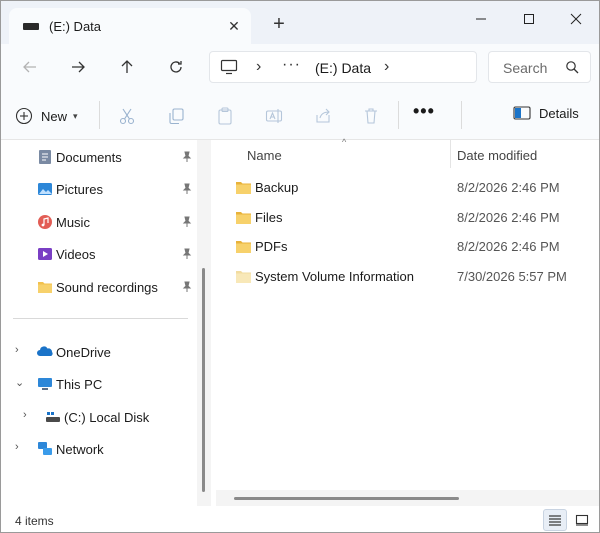 The width and height of the screenshot is (600, 533). Describe the element at coordinates (291, 65) in the screenshot. I see `breadcrumb-overflow-button: ···` at that location.